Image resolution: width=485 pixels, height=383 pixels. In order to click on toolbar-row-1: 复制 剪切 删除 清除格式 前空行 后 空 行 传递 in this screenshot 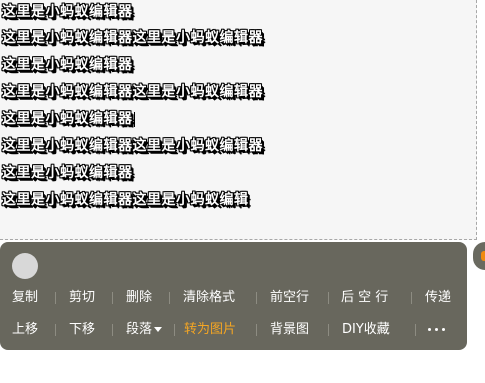, I will do `click(233, 298)`.